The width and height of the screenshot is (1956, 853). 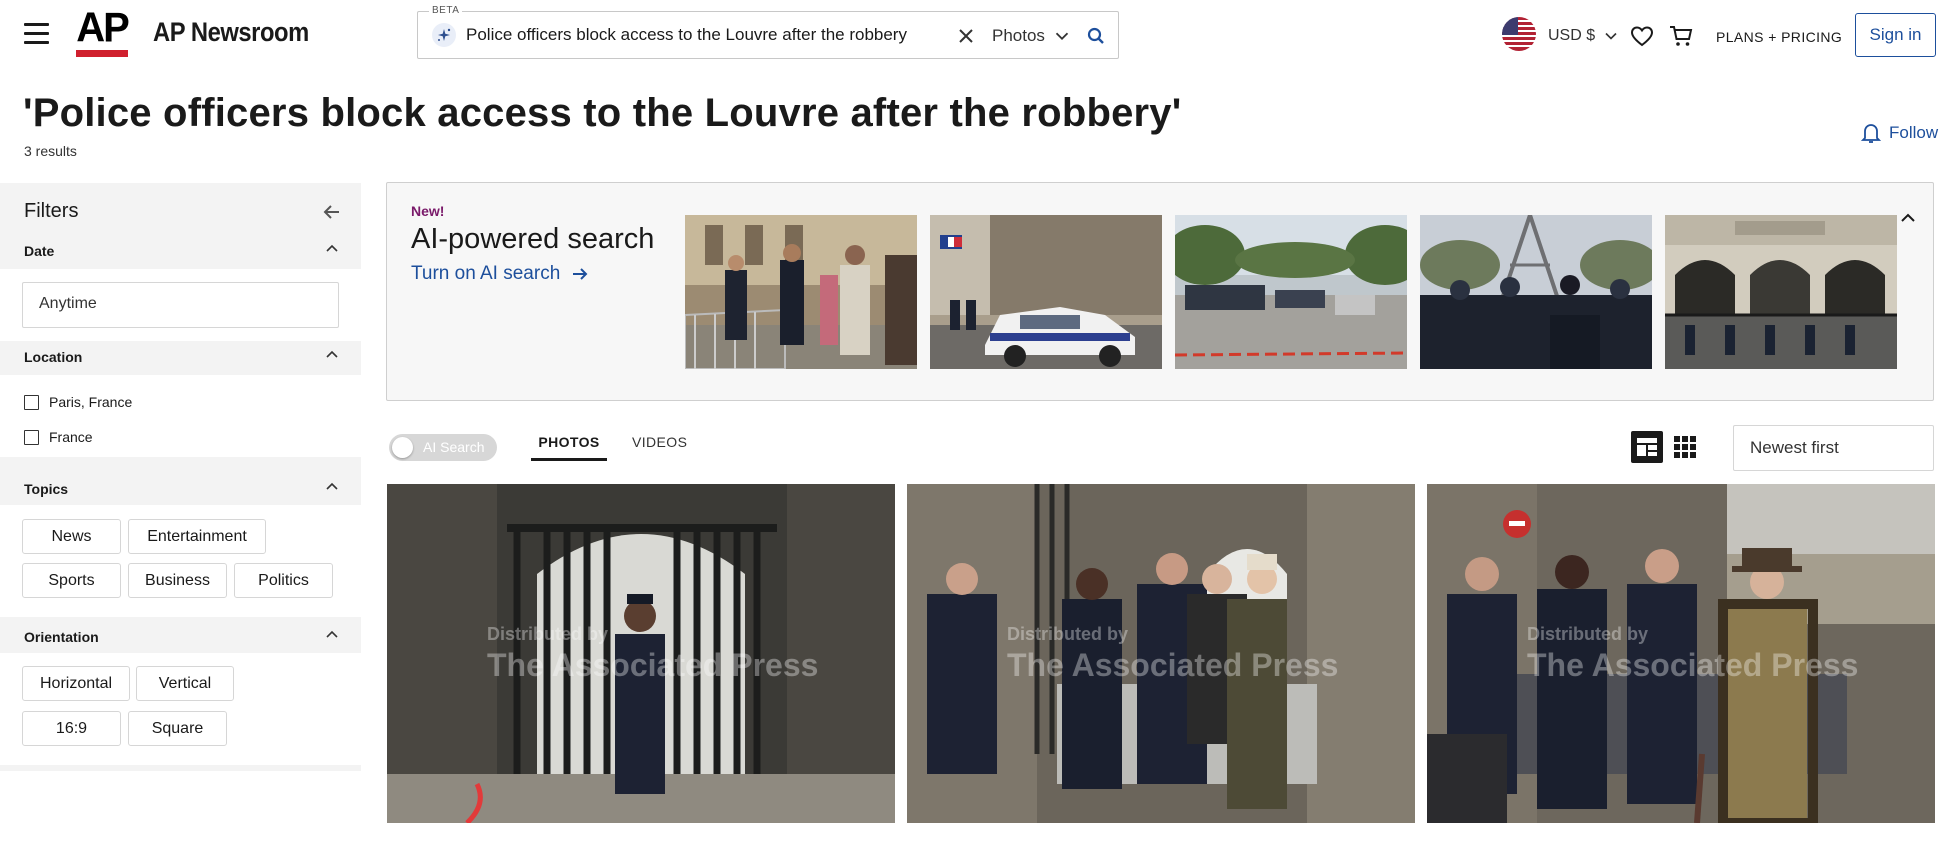 What do you see at coordinates (1833, 448) in the screenshot?
I see `sort-dropdown: Newest first` at bounding box center [1833, 448].